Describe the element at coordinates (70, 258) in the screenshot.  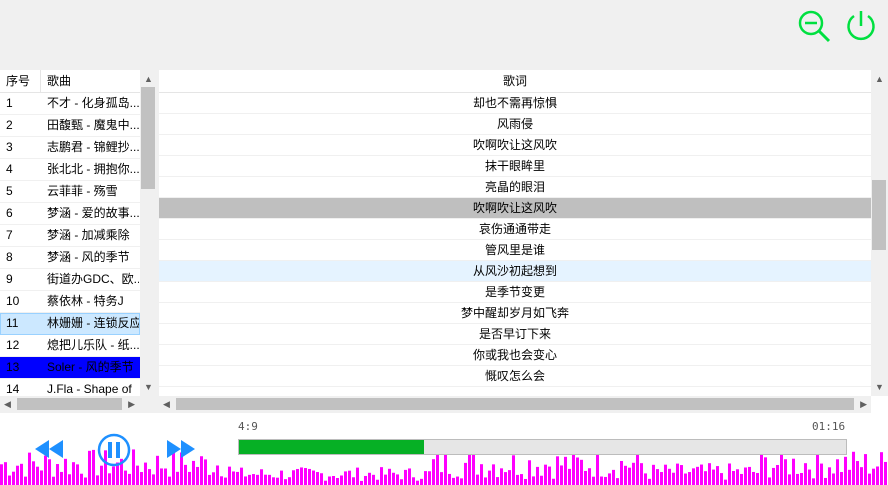
I see `song-row: 8 梦涵 - 风的季节` at that location.